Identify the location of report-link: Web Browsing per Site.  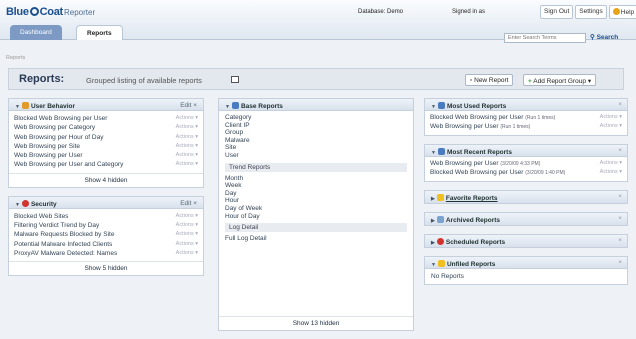
(47, 146).